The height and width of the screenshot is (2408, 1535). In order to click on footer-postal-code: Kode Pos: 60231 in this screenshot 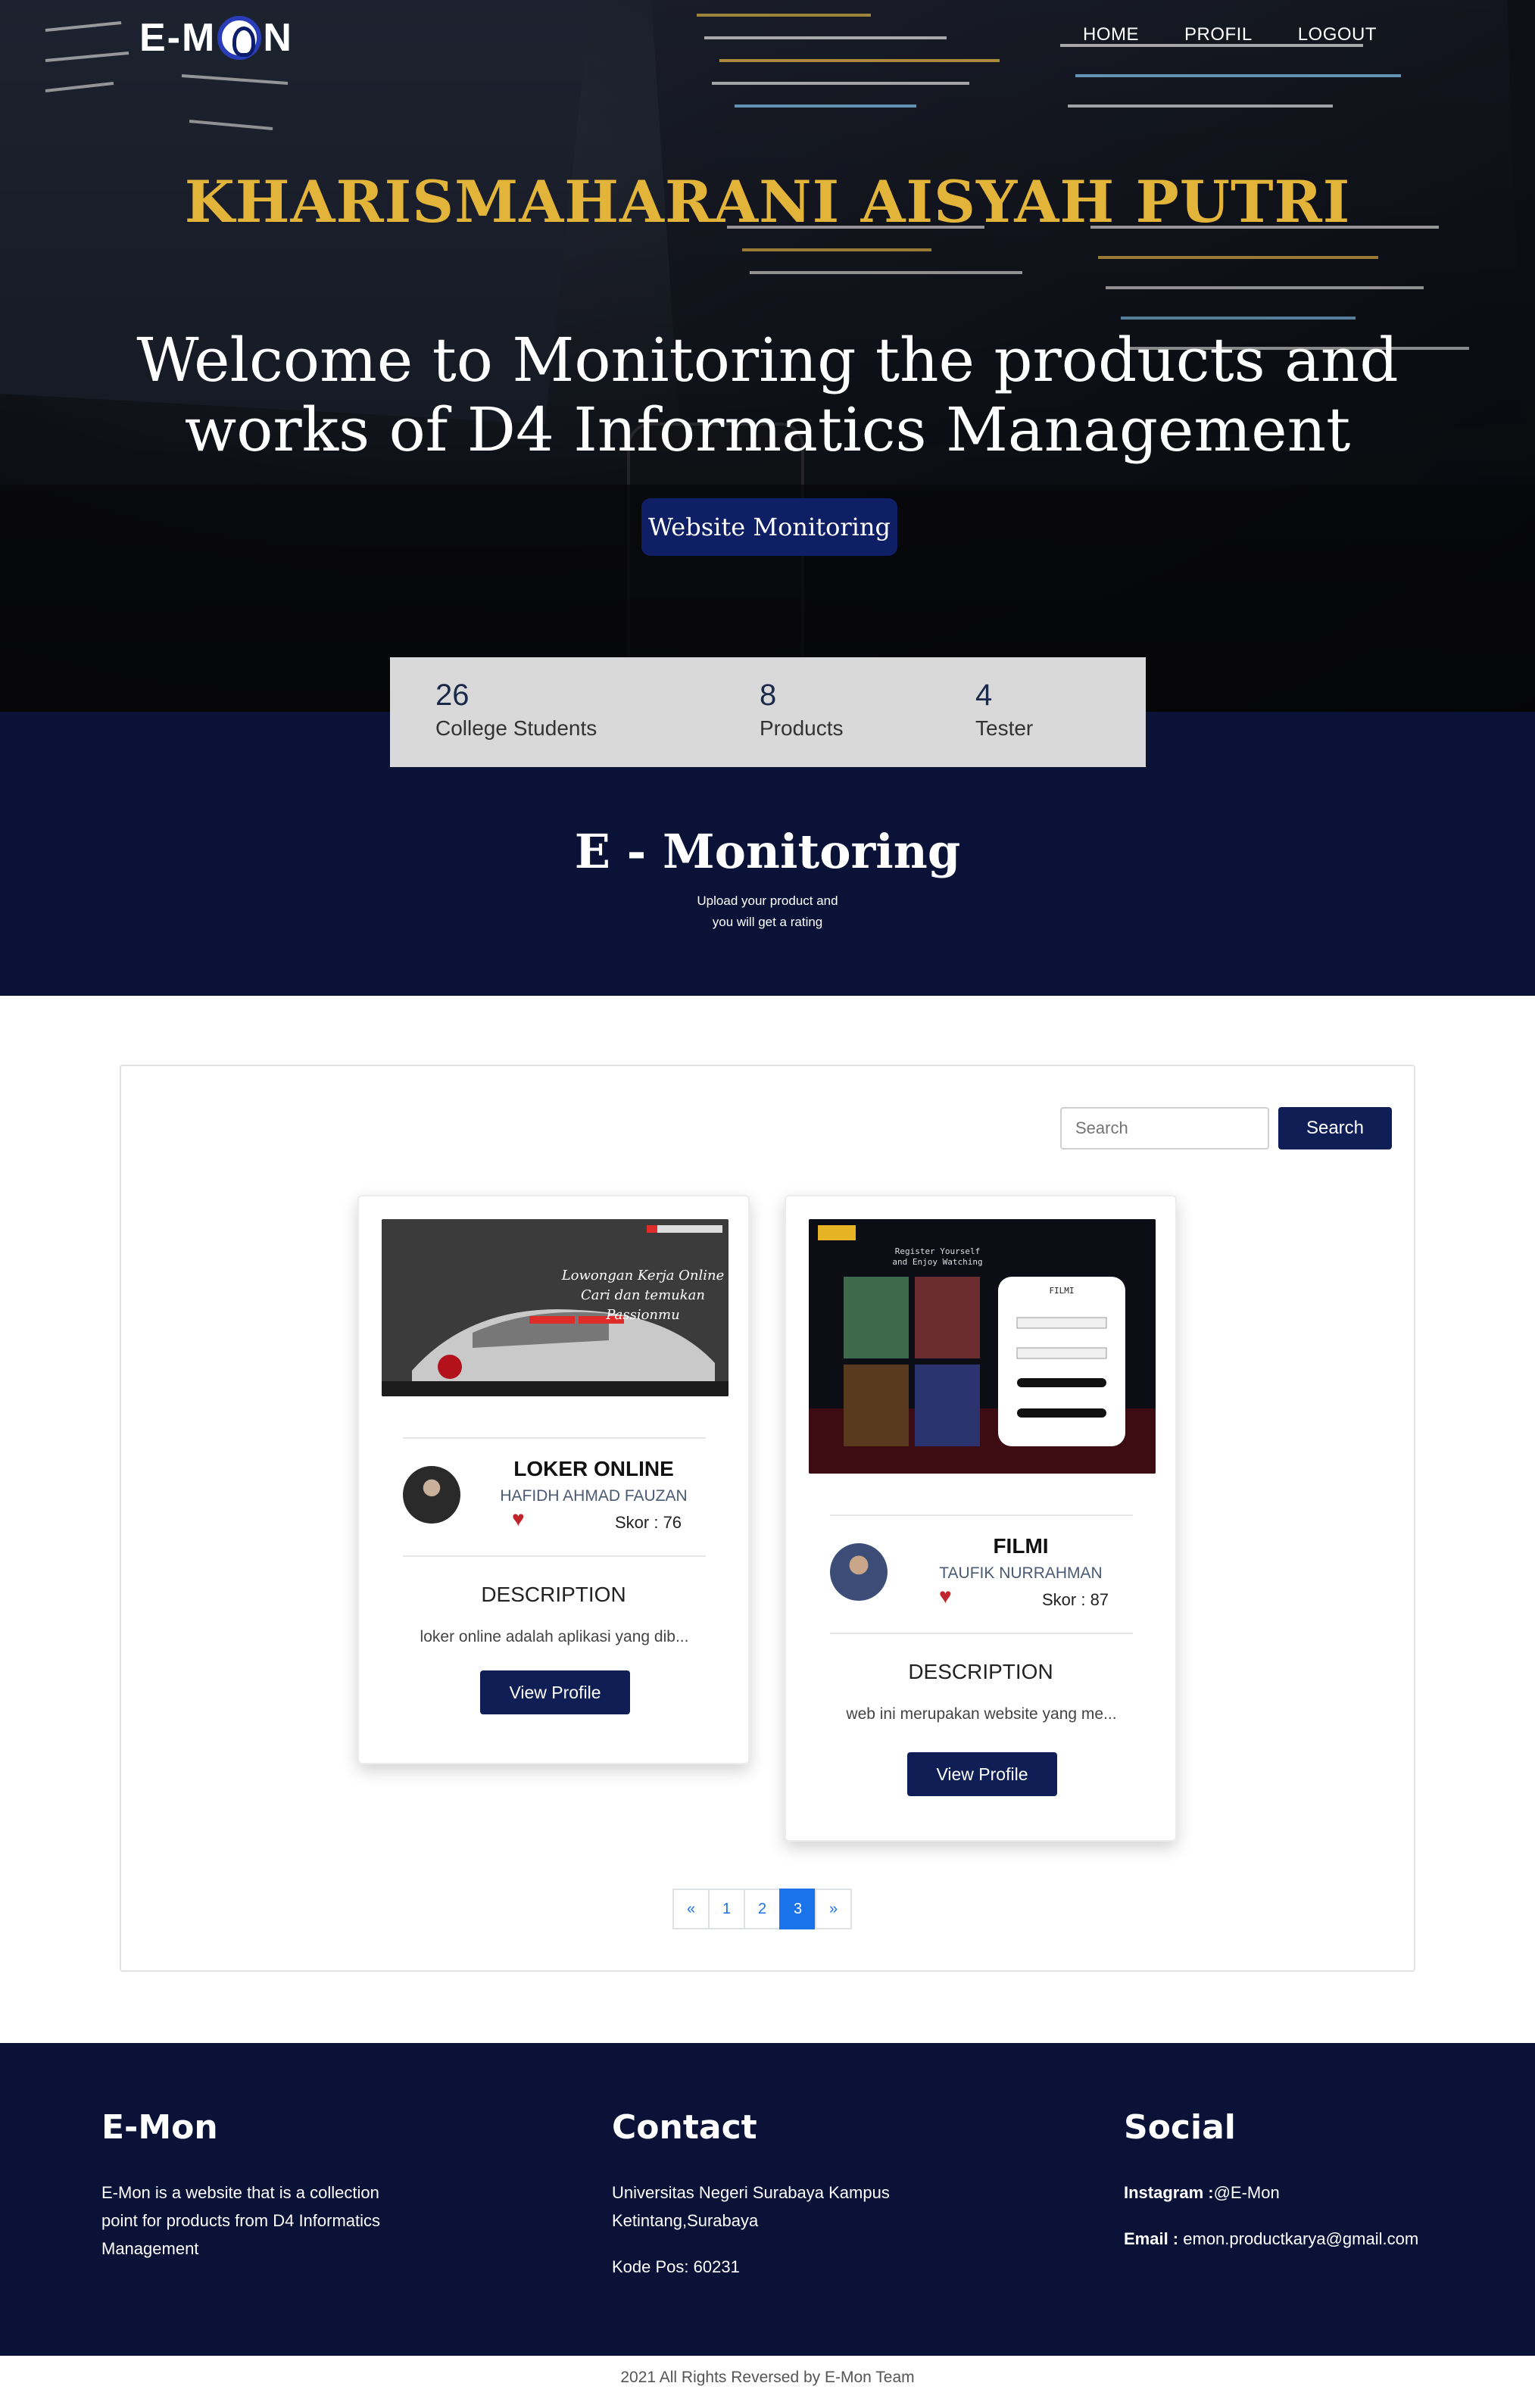, I will do `click(676, 2266)`.